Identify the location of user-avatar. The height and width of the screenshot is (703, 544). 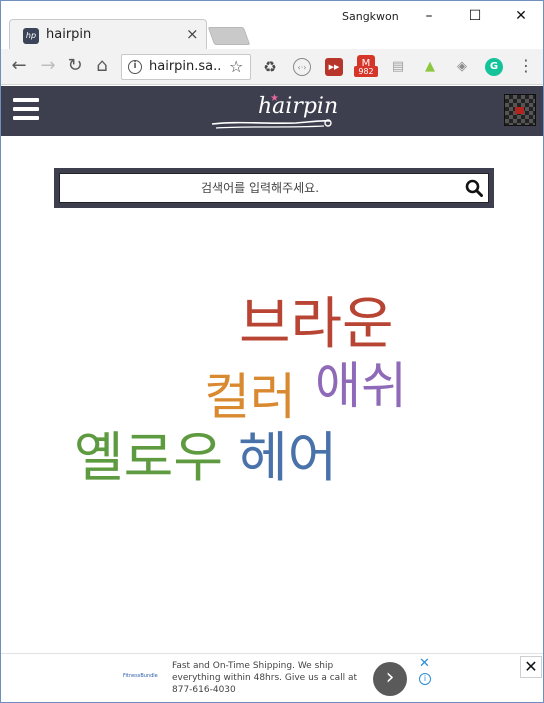
(520, 110).